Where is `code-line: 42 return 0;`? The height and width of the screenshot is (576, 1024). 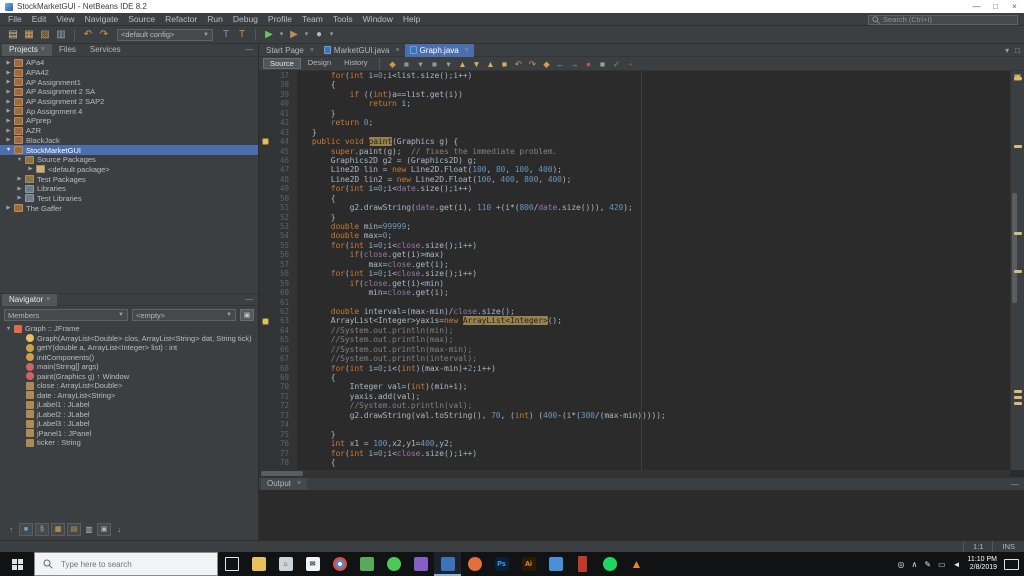
code-line: 42 return 0; is located at coordinates (634, 122).